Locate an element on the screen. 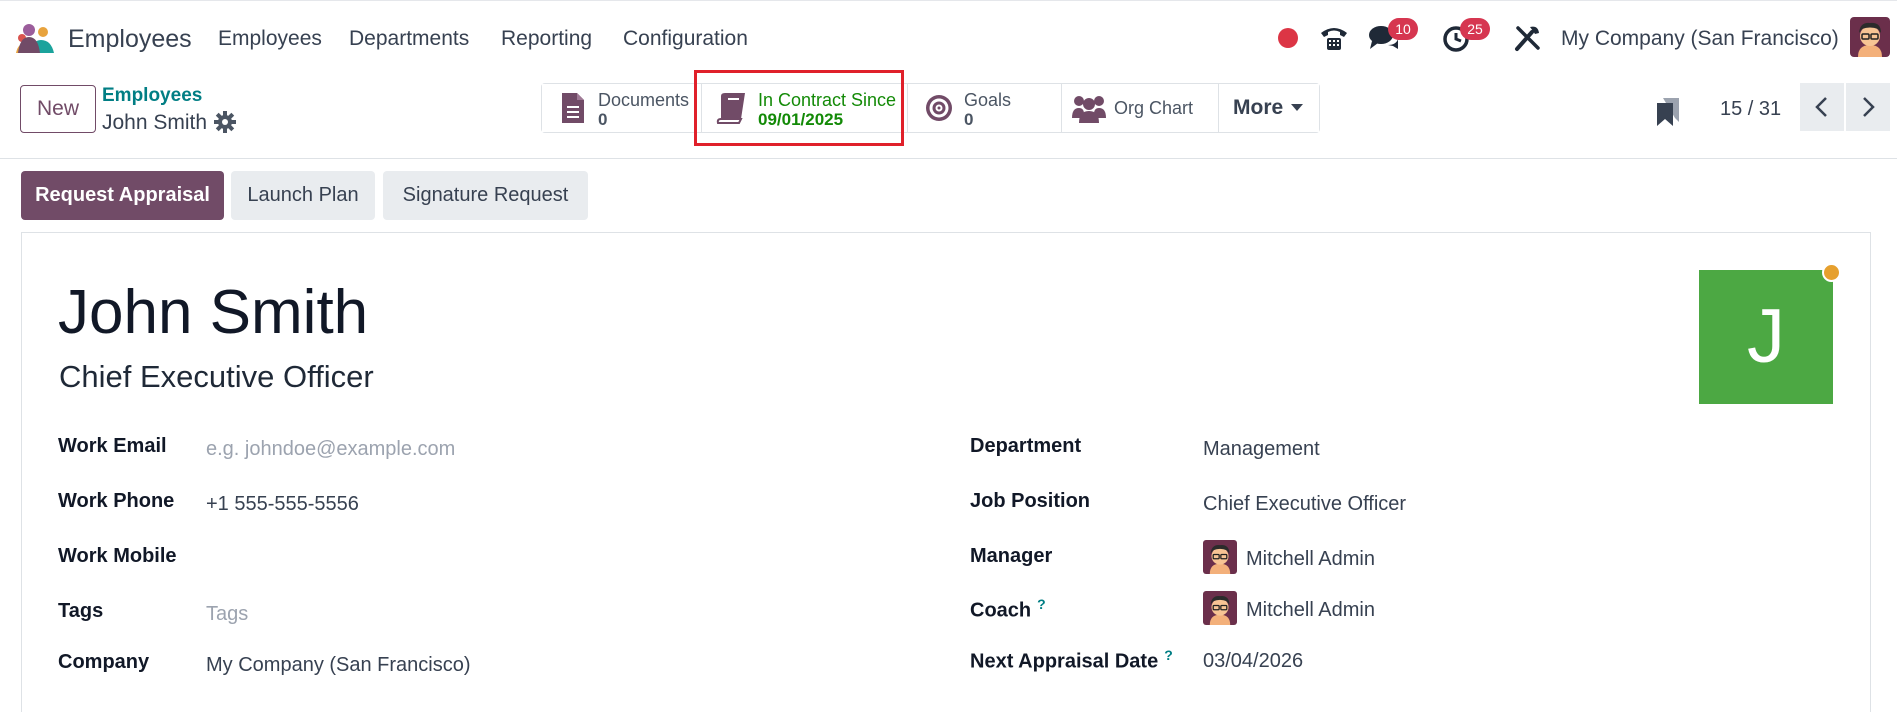  documents-count: 0 is located at coordinates (603, 119).